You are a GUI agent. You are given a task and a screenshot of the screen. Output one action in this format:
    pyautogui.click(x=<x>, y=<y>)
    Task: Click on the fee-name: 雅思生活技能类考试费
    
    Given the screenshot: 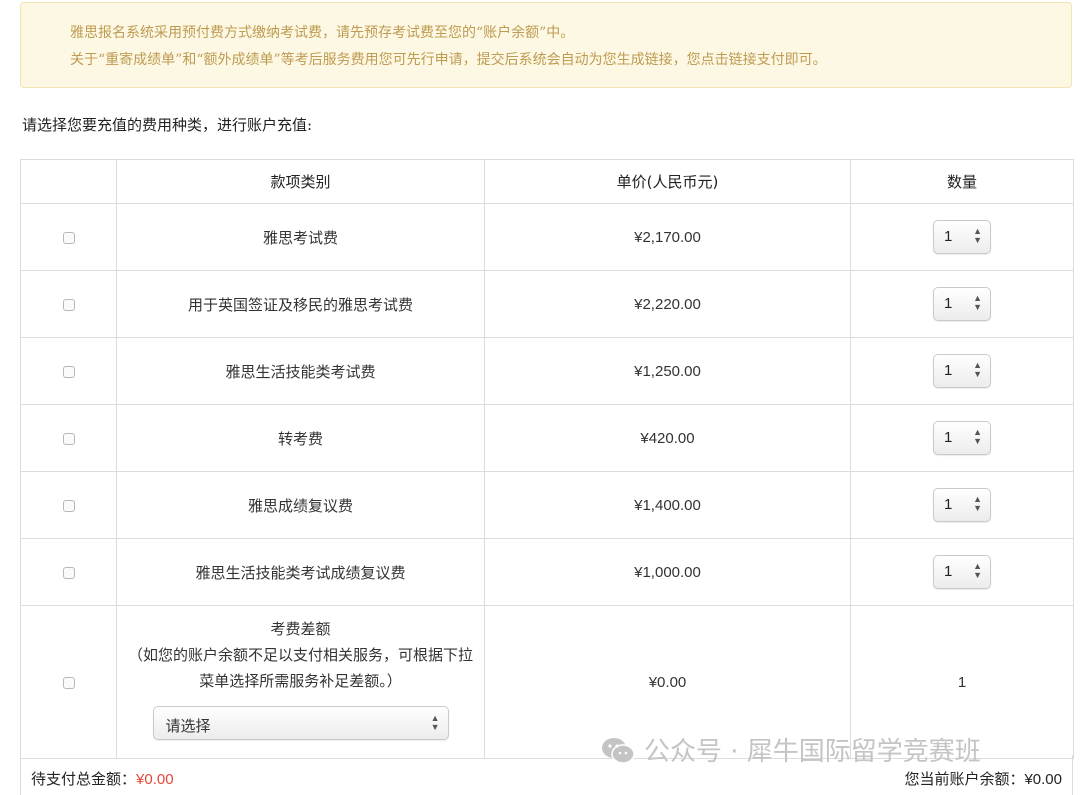 What is the action you would take?
    pyautogui.click(x=300, y=371)
    